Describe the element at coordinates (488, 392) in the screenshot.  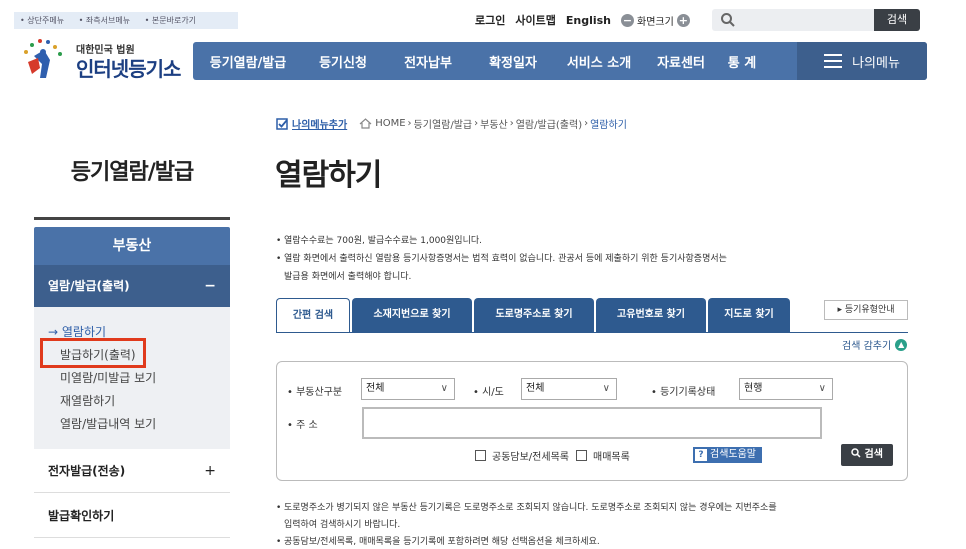
I see `sido-label: • 시/도` at that location.